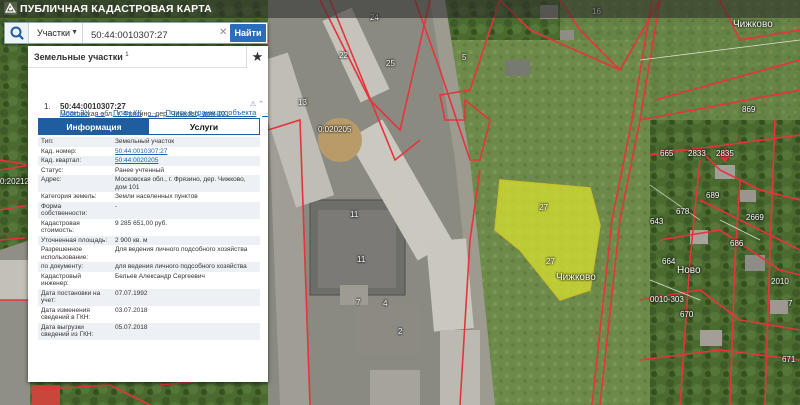 The image size is (800, 405). Describe the element at coordinates (343, 55) in the screenshot. I see `building-label: 22` at that location.